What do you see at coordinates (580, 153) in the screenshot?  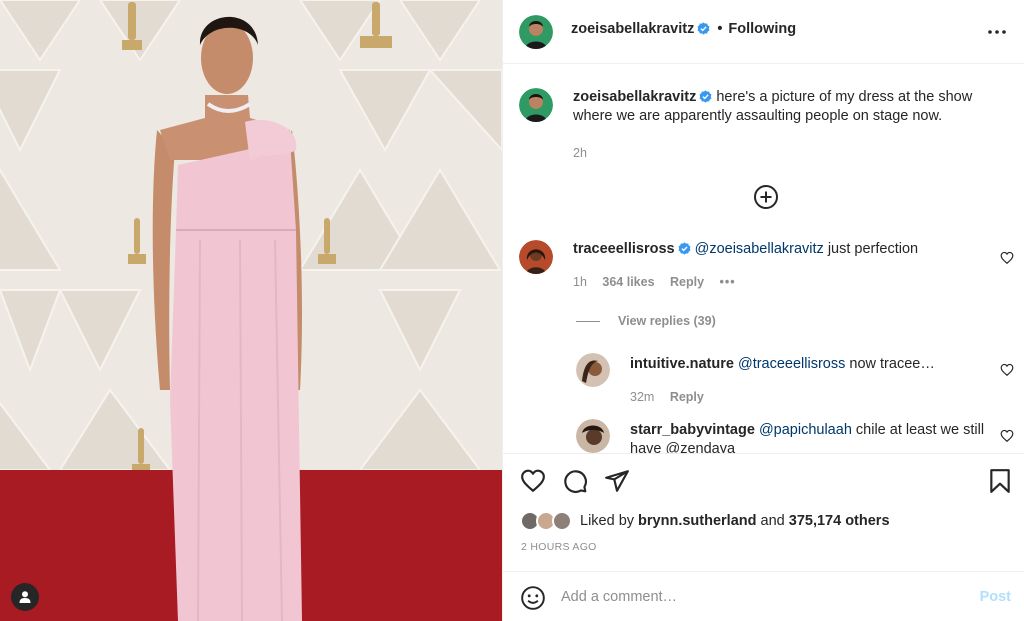 I see `caption-time: 2h` at bounding box center [580, 153].